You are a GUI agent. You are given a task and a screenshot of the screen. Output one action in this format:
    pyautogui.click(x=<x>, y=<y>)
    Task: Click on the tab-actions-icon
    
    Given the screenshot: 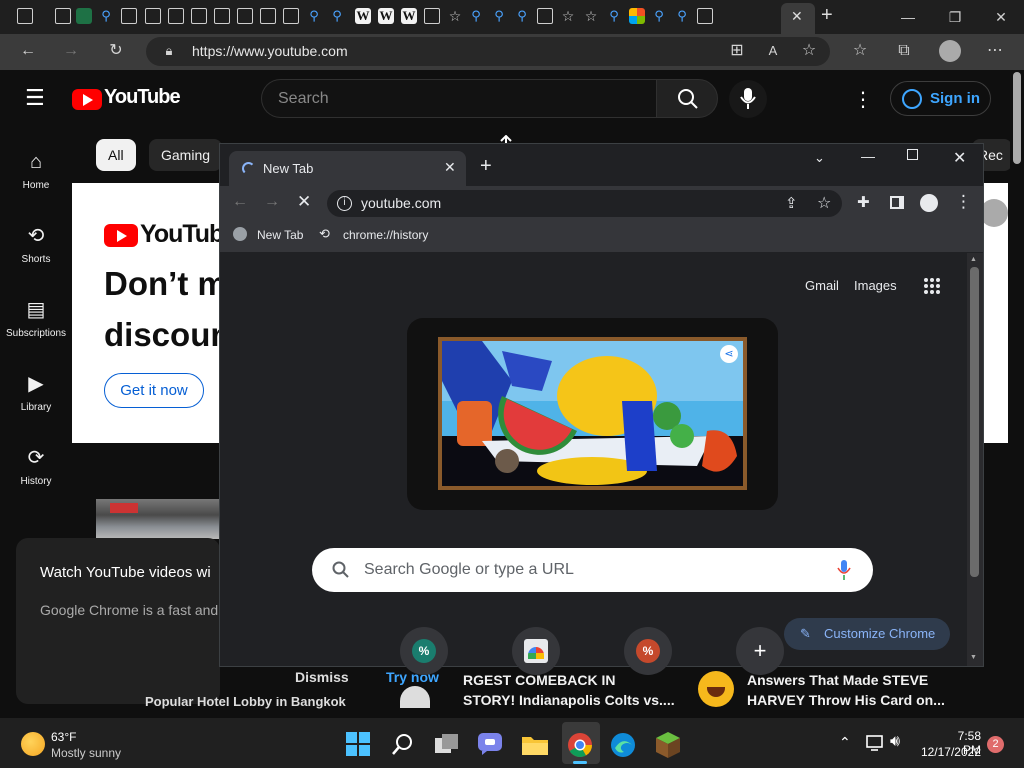 What is the action you would take?
    pyautogui.click(x=25, y=16)
    